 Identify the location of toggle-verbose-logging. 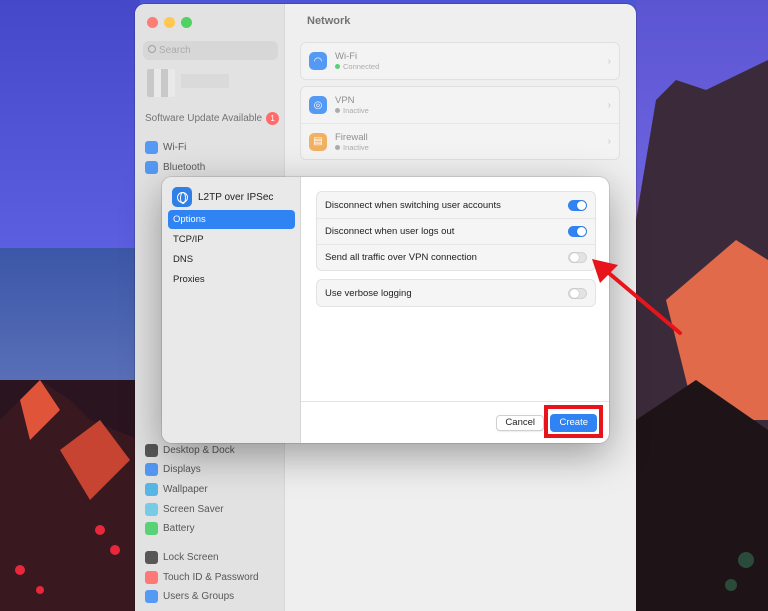
(577, 293).